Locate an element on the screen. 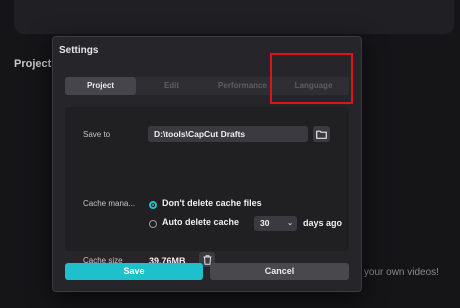 The height and width of the screenshot is (308, 460). chevron-down-icon: ⌄ is located at coordinates (290, 223).